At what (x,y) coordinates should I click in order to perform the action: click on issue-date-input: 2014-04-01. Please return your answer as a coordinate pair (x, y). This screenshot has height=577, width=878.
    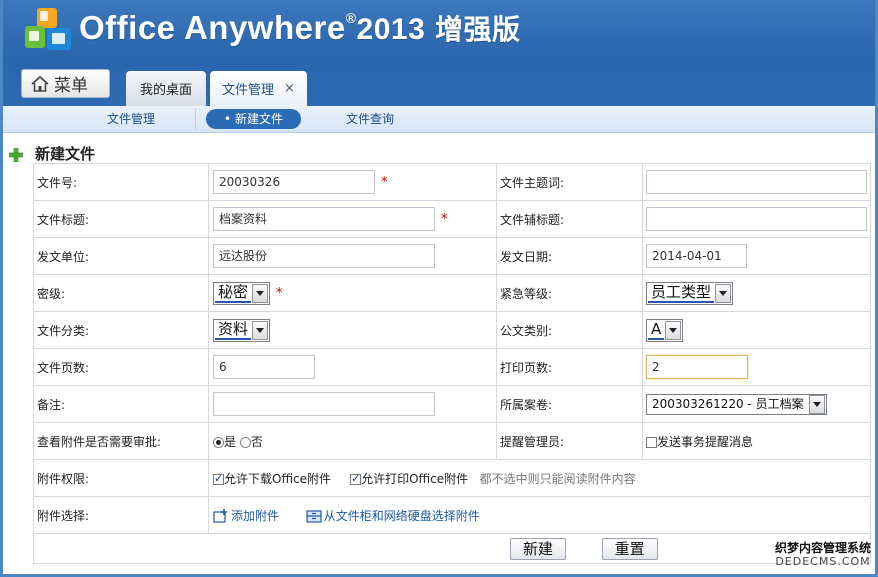
    Looking at the image, I should click on (696, 256).